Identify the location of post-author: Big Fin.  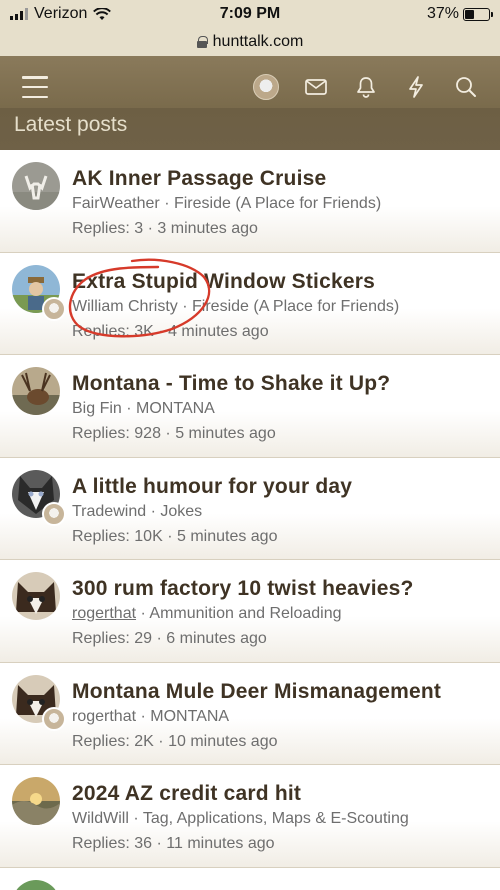
(97, 408).